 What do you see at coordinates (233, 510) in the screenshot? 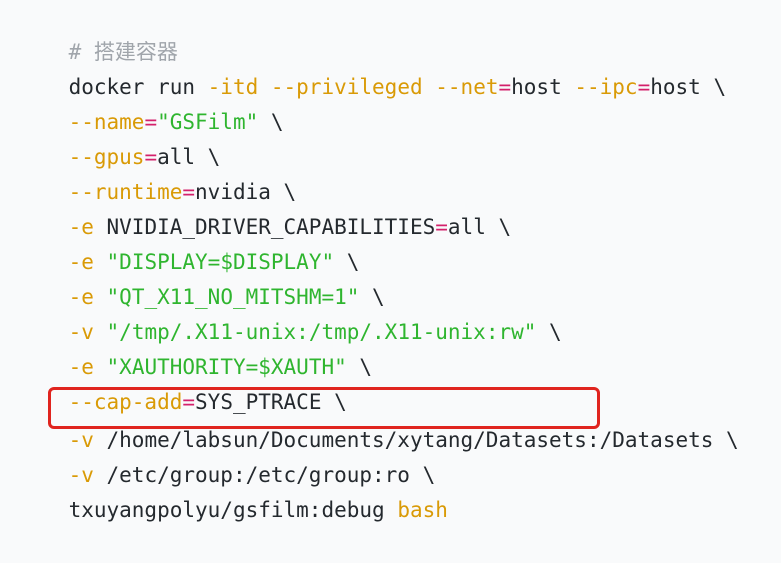
I see `image-name: txuyangpolyu/gsfilm:debug` at bounding box center [233, 510].